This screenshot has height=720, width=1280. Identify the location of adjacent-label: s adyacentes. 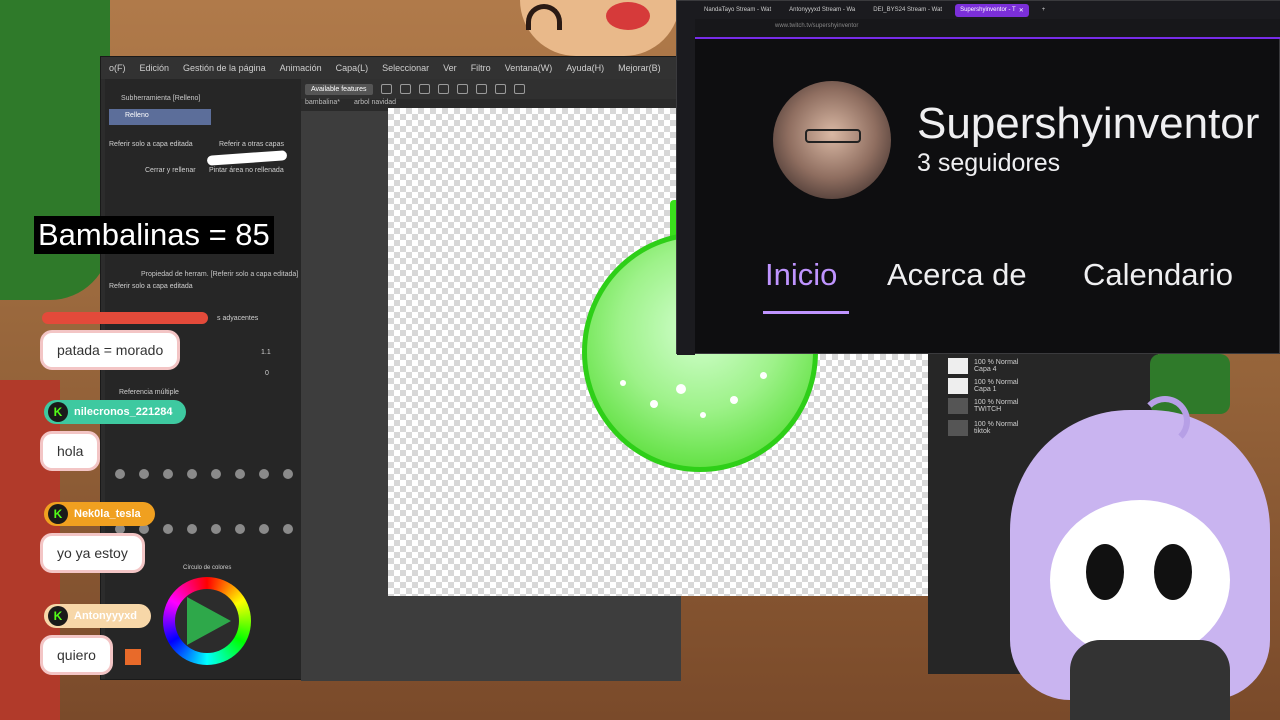
(238, 318).